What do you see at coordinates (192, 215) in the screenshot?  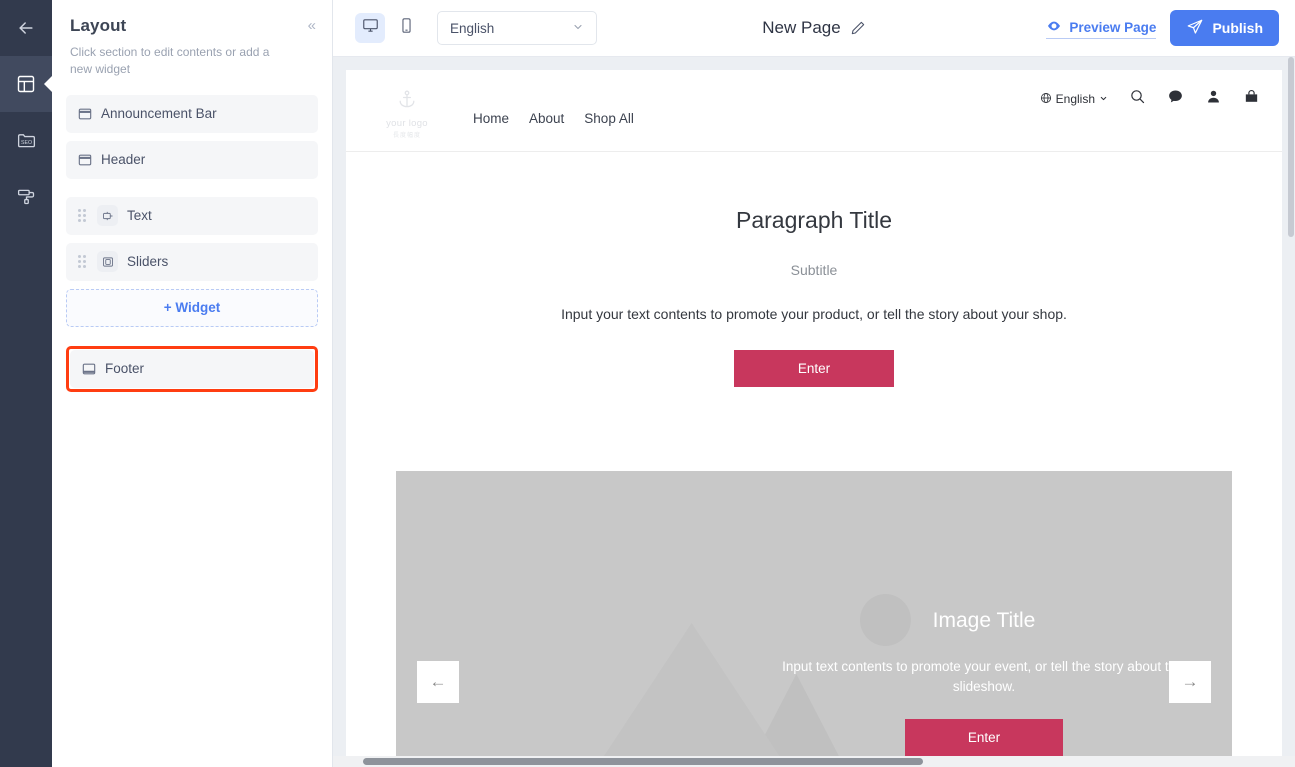 I see `sidebar-item-text: Text` at bounding box center [192, 215].